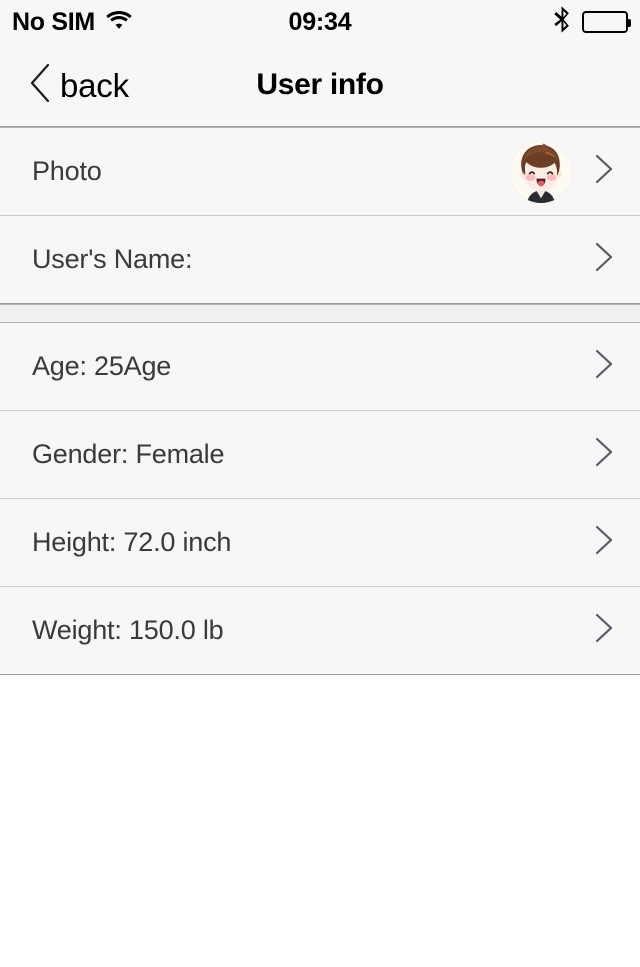 The height and width of the screenshot is (967, 640). Describe the element at coordinates (94, 85) in the screenshot. I see `back-button-label: back` at that location.